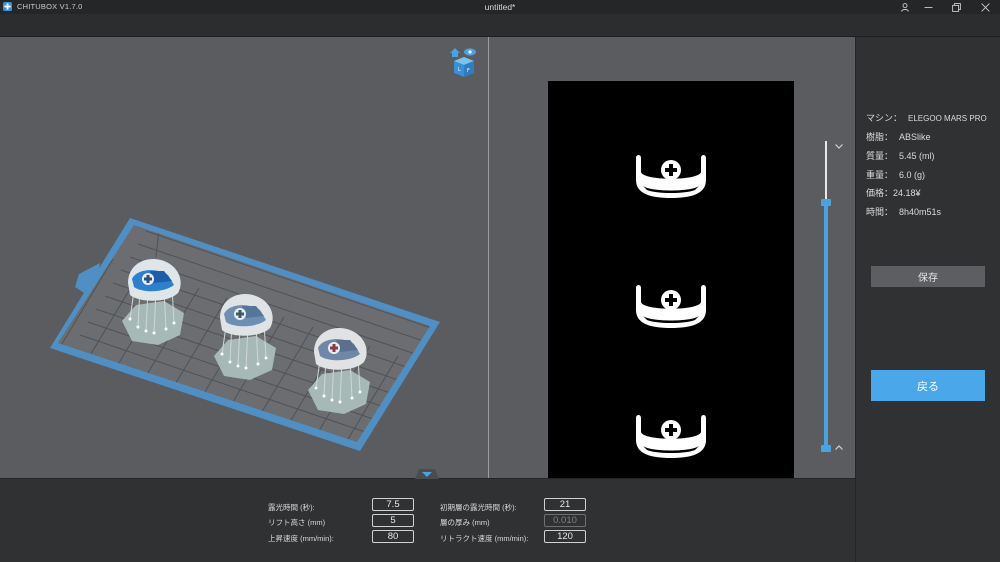  I want to click on info-time: 時間： 8h40m51s, so click(903, 211).